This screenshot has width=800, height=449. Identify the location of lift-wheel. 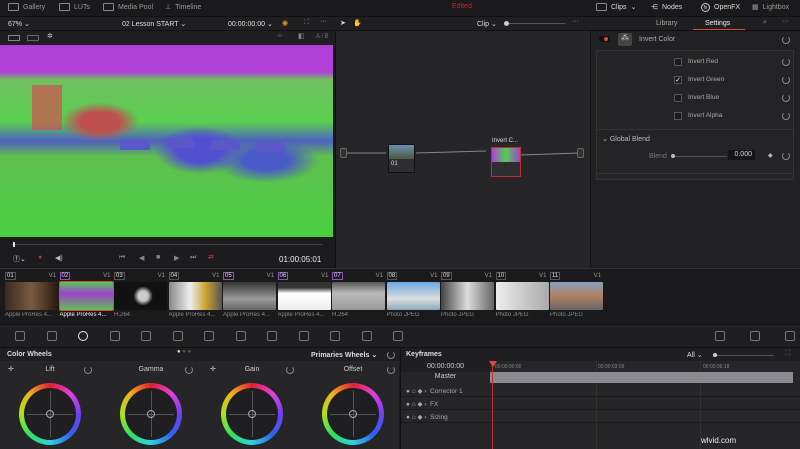
(50, 414).